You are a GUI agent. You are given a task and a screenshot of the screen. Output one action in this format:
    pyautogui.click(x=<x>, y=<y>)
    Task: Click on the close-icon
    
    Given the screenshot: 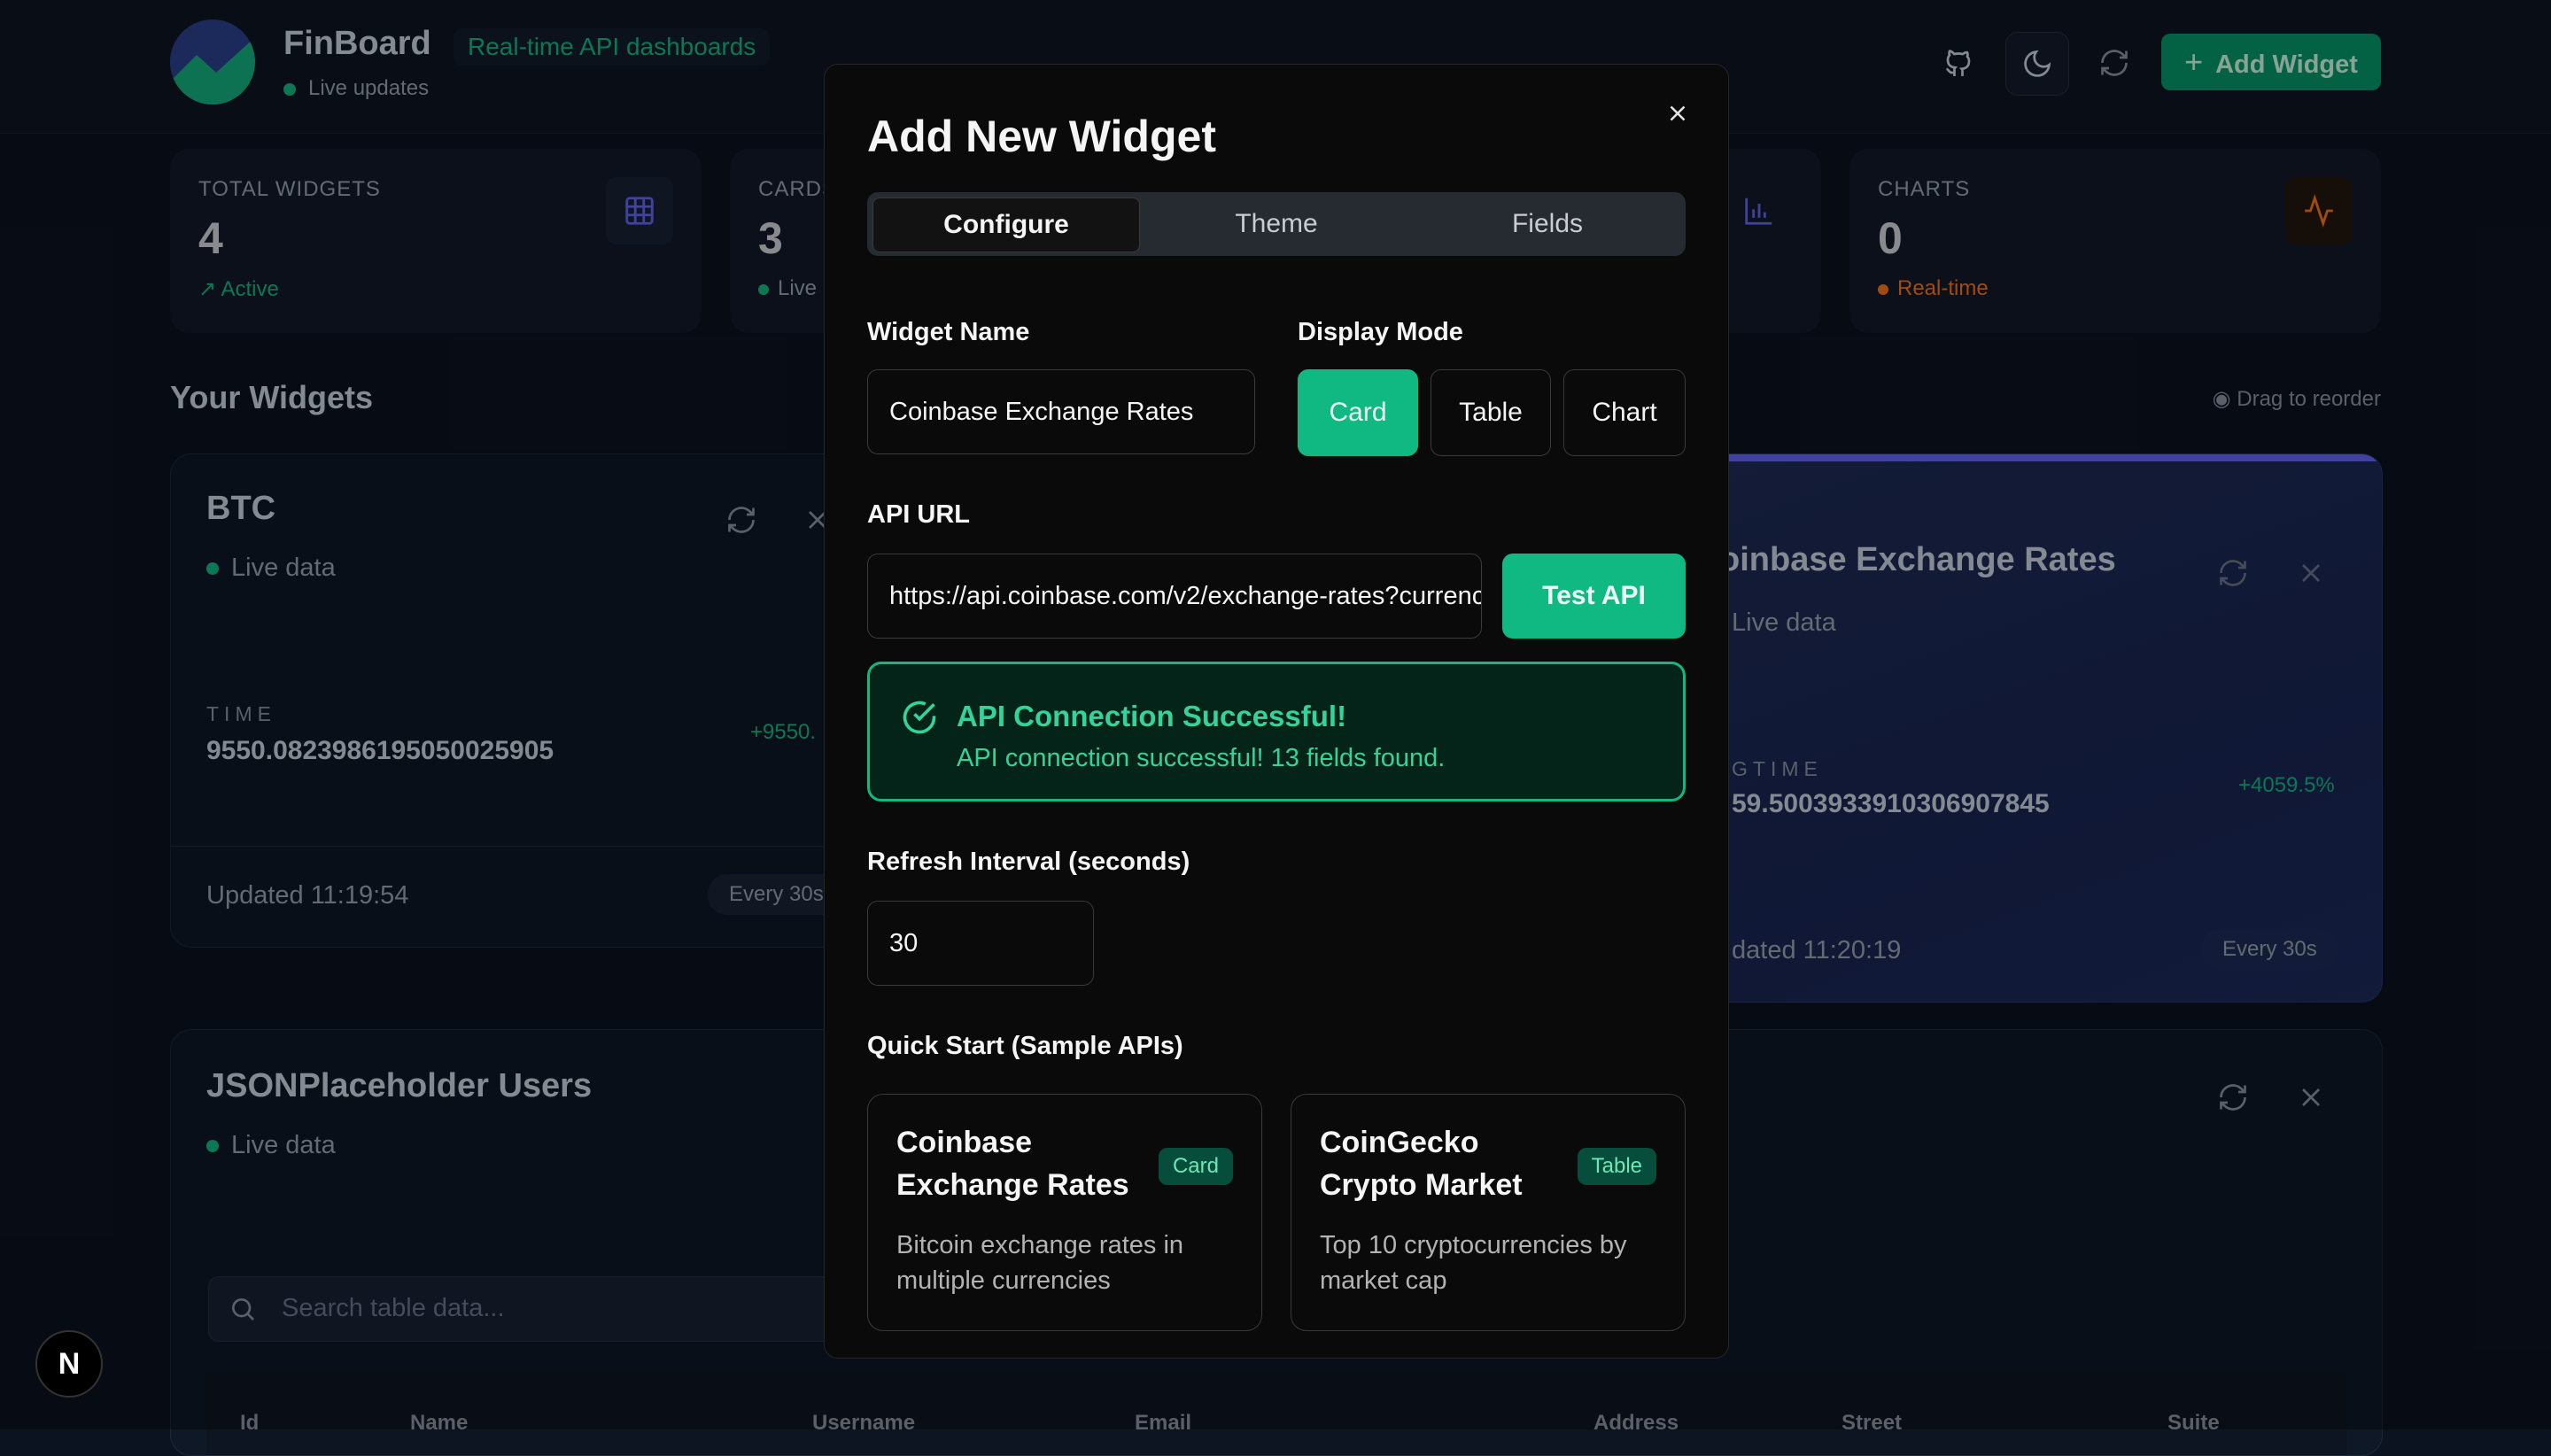 What is the action you would take?
    pyautogui.click(x=1678, y=113)
    